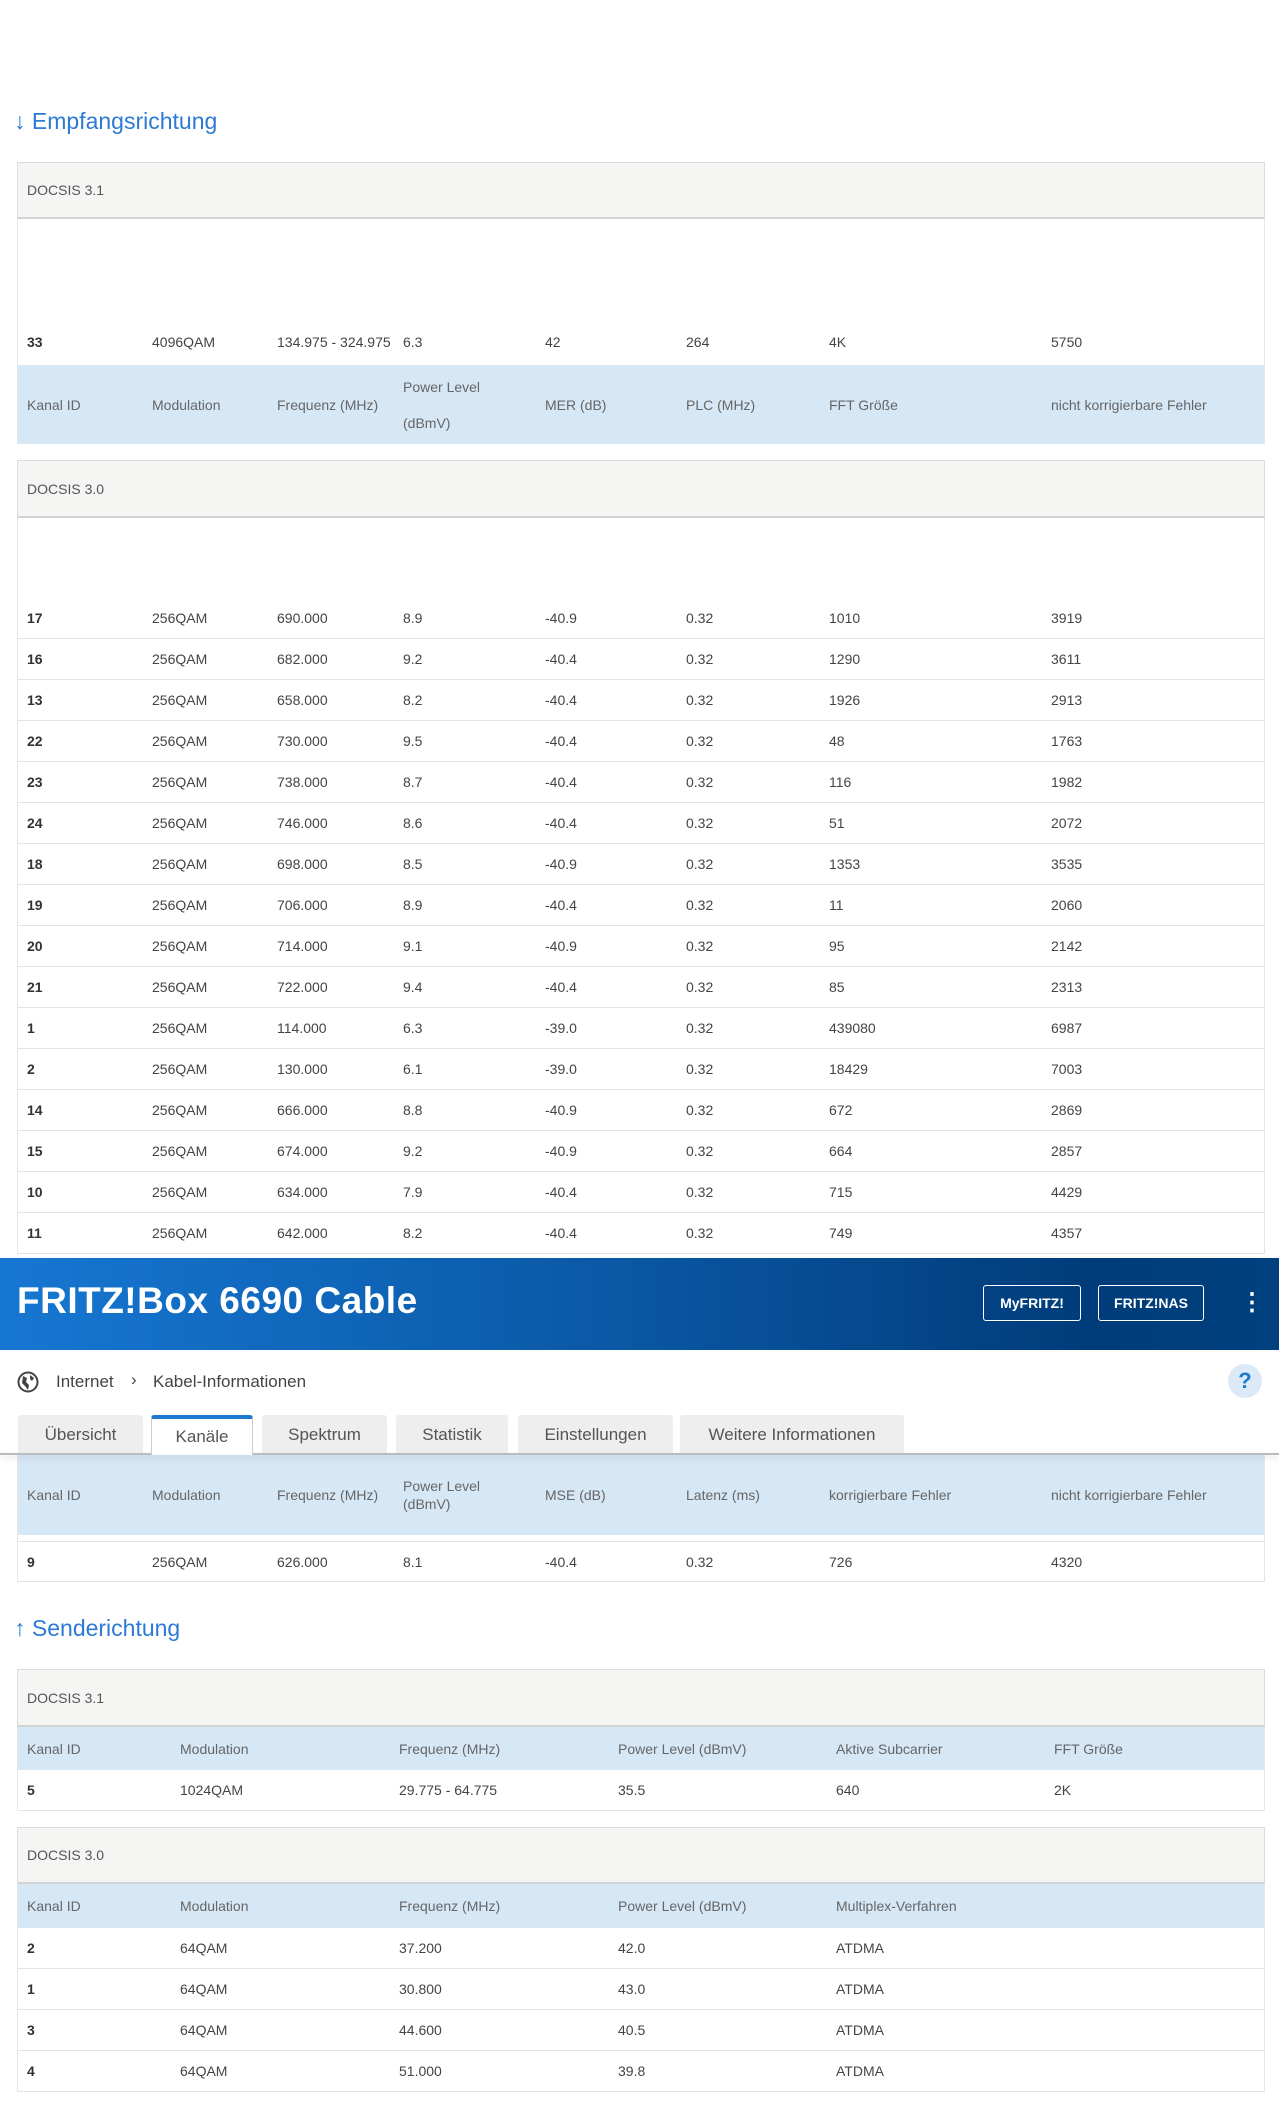 The width and height of the screenshot is (1279, 2110). Describe the element at coordinates (1063, 1790) in the screenshot. I see `table-cell: 2K` at that location.